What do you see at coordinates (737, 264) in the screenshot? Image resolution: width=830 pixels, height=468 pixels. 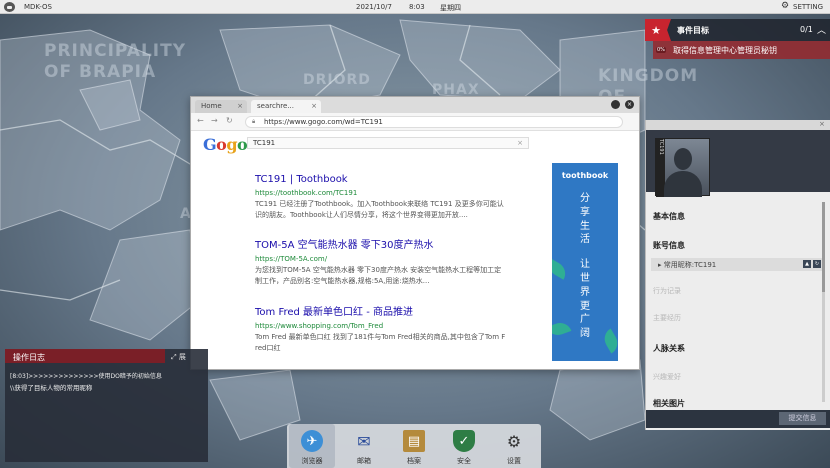 I see `nickname-row: ▸ 常用昵称:TC191 ▲ ↻` at bounding box center [737, 264].